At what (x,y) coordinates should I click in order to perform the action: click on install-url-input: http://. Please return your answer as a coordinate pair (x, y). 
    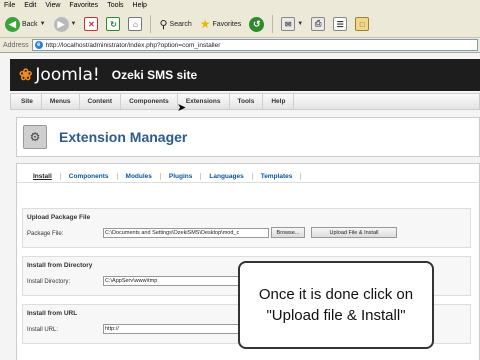
    Looking at the image, I should click on (173, 329).